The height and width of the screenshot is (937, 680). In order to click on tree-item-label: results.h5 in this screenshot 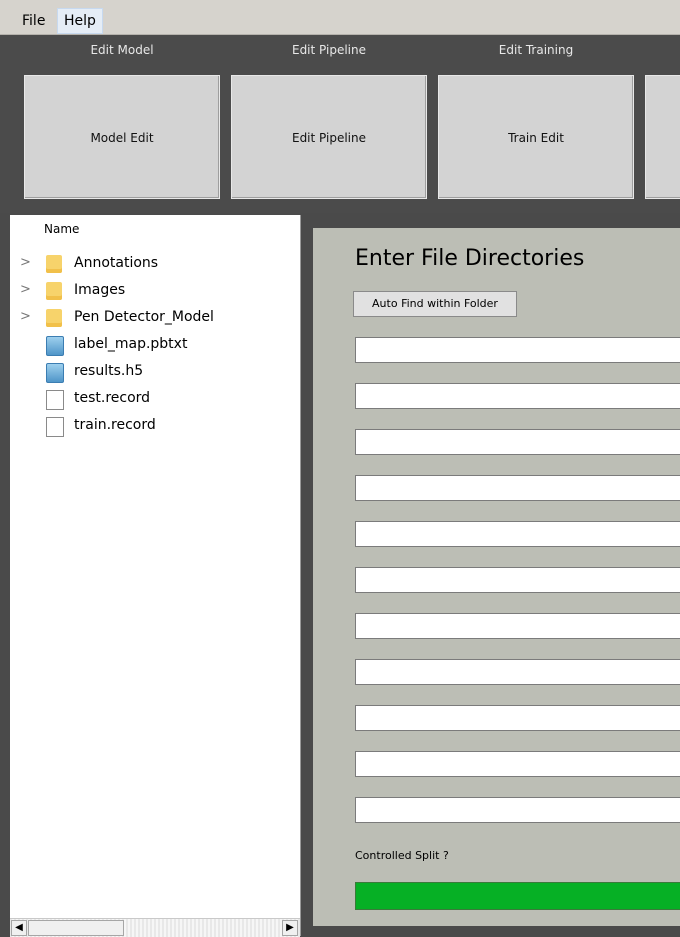, I will do `click(109, 371)`.